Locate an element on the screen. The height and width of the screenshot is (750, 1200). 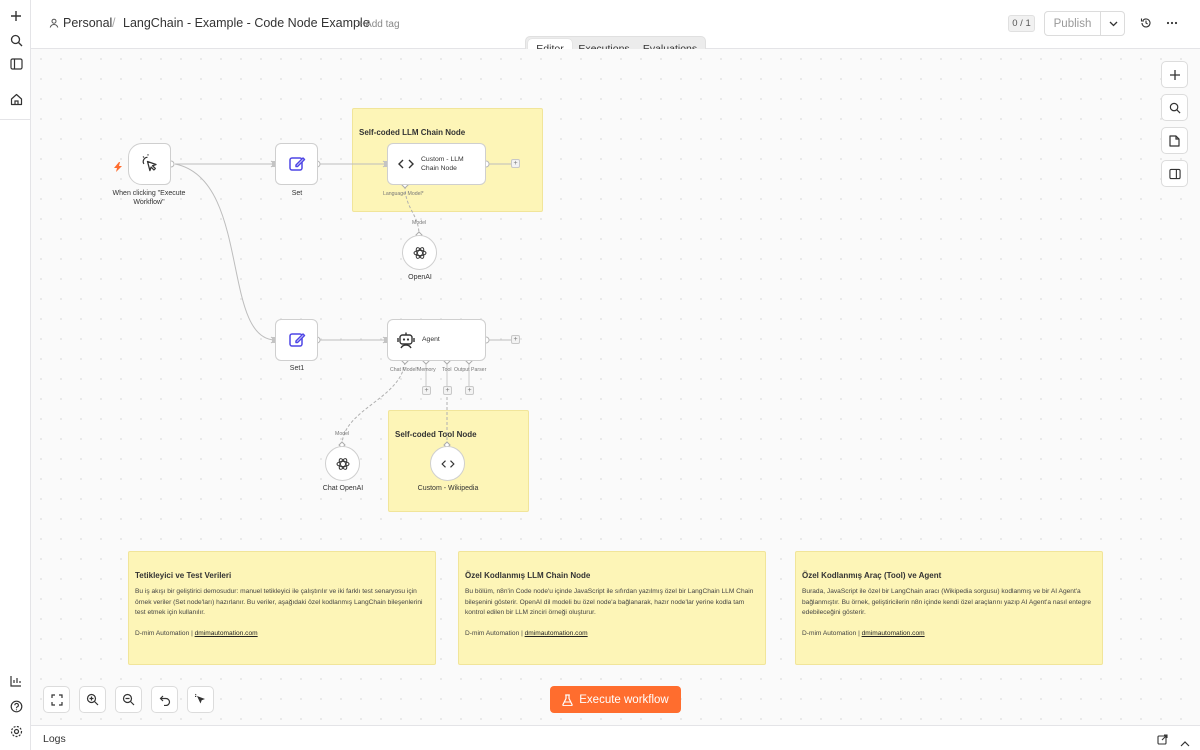
toggle-side-panel-button is located at coordinates (1174, 173).